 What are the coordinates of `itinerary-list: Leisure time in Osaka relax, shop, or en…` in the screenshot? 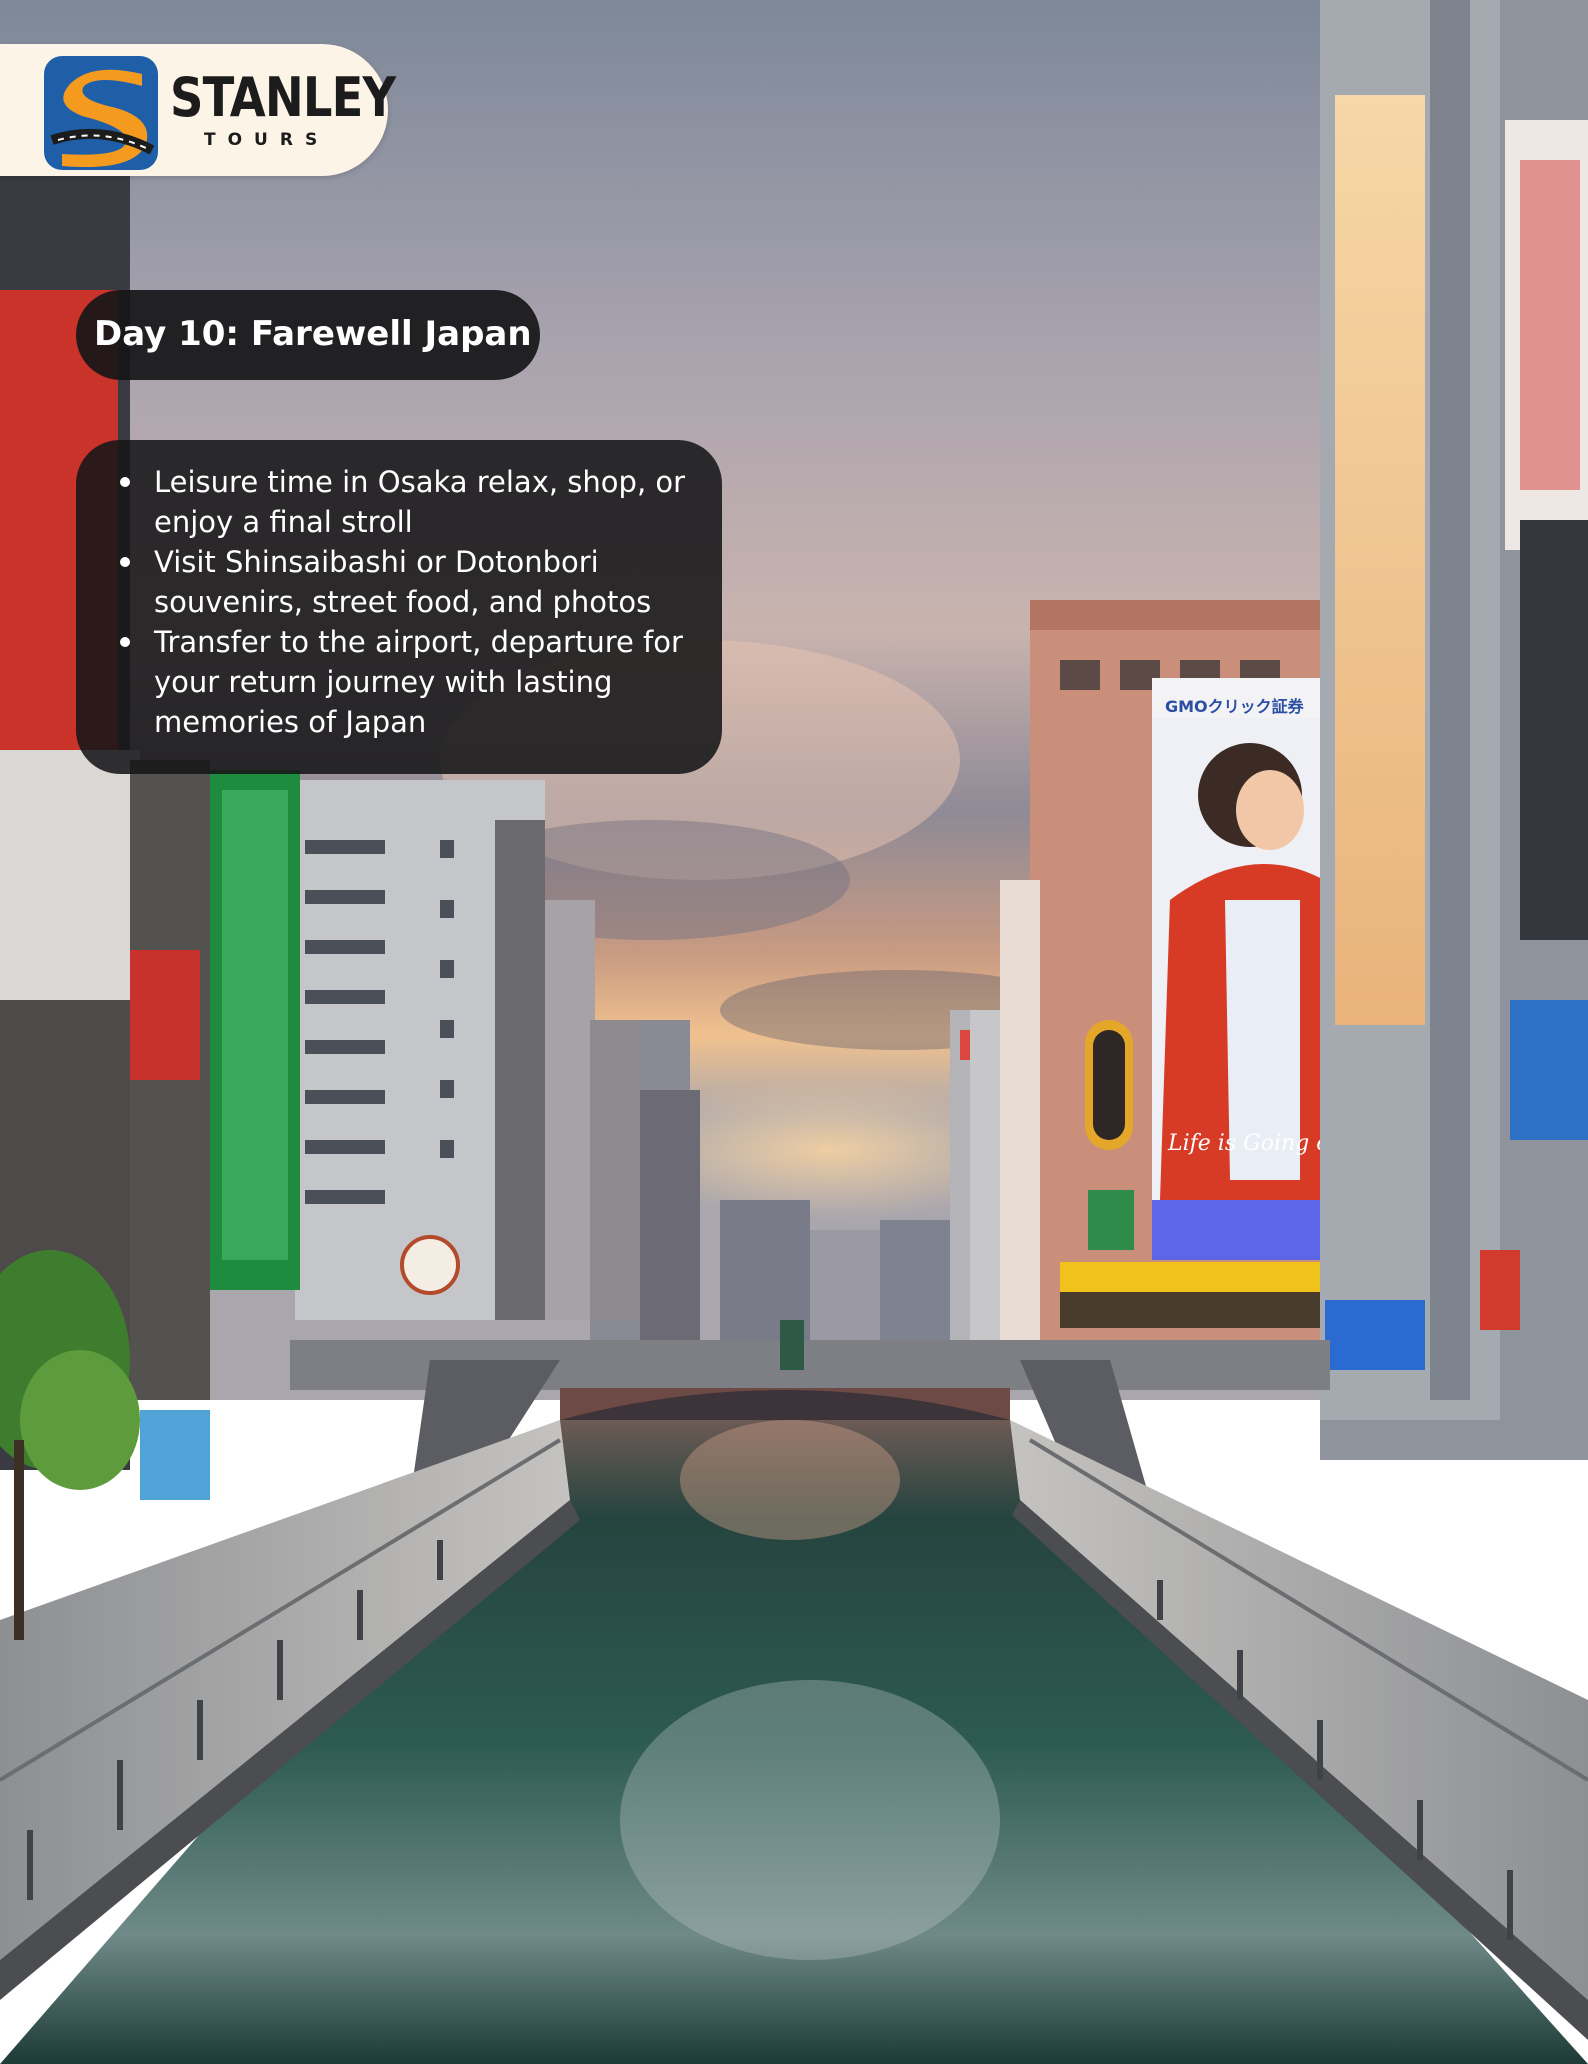 It's located at (416, 602).